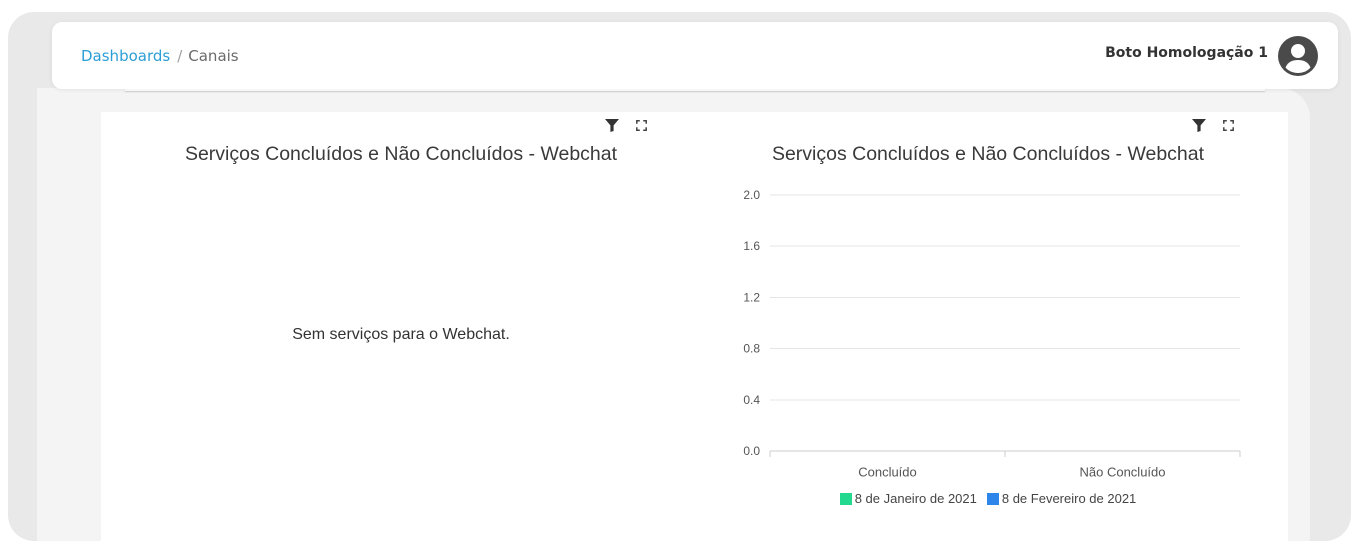  I want to click on y-tick-label: 1.2, so click(751, 297).